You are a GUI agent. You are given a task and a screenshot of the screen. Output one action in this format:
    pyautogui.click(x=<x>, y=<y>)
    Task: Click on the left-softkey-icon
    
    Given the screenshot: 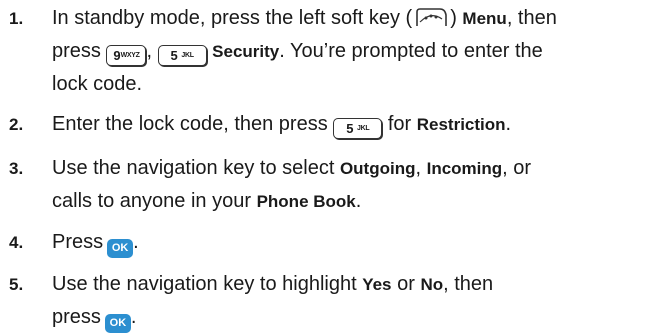 What is the action you would take?
    pyautogui.click(x=431, y=18)
    